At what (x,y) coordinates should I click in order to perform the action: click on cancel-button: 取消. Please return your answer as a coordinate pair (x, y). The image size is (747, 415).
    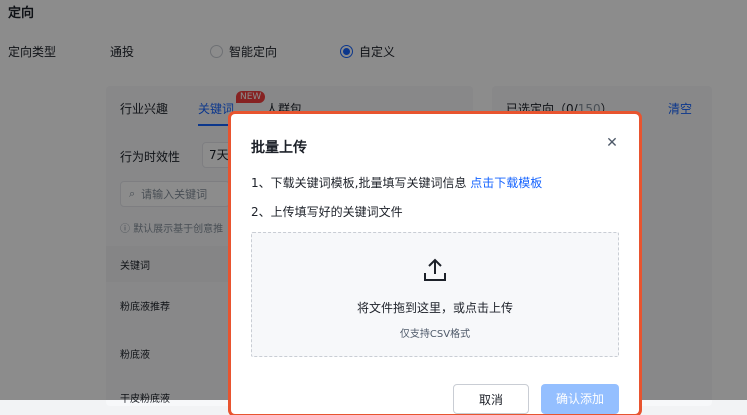
    Looking at the image, I should click on (491, 399).